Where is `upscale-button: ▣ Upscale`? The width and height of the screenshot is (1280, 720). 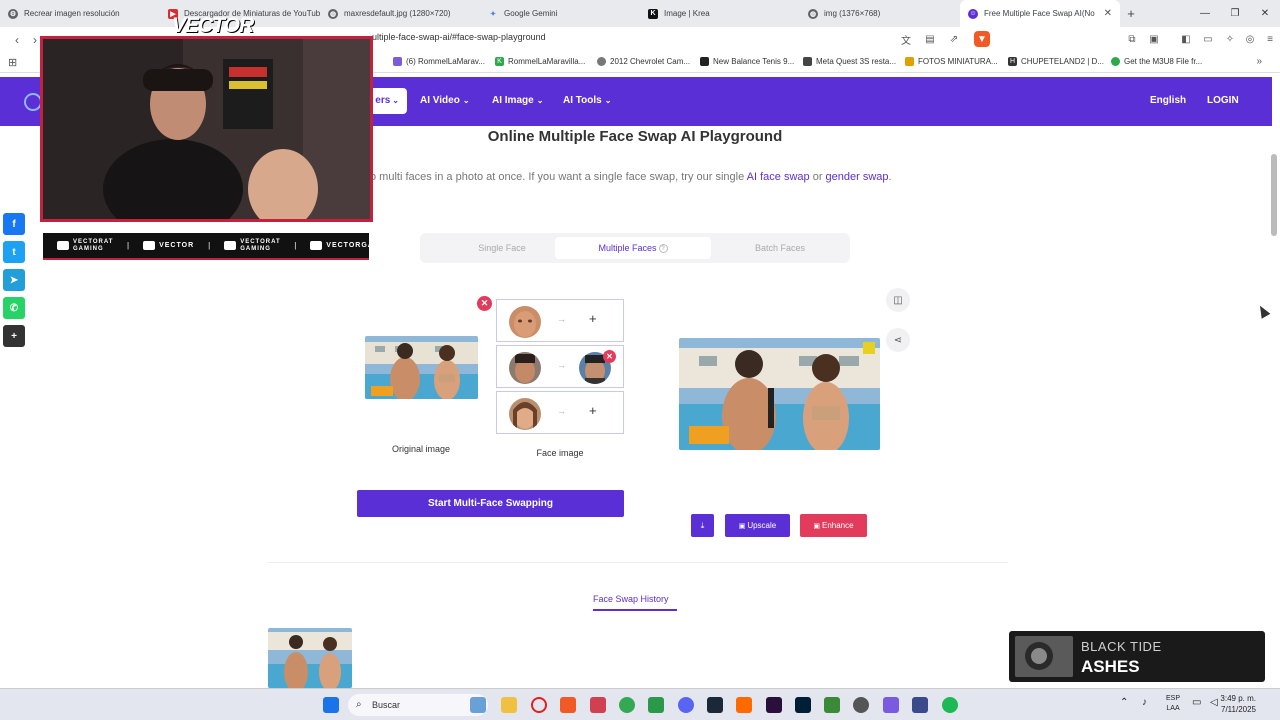 upscale-button: ▣ Upscale is located at coordinates (757, 525).